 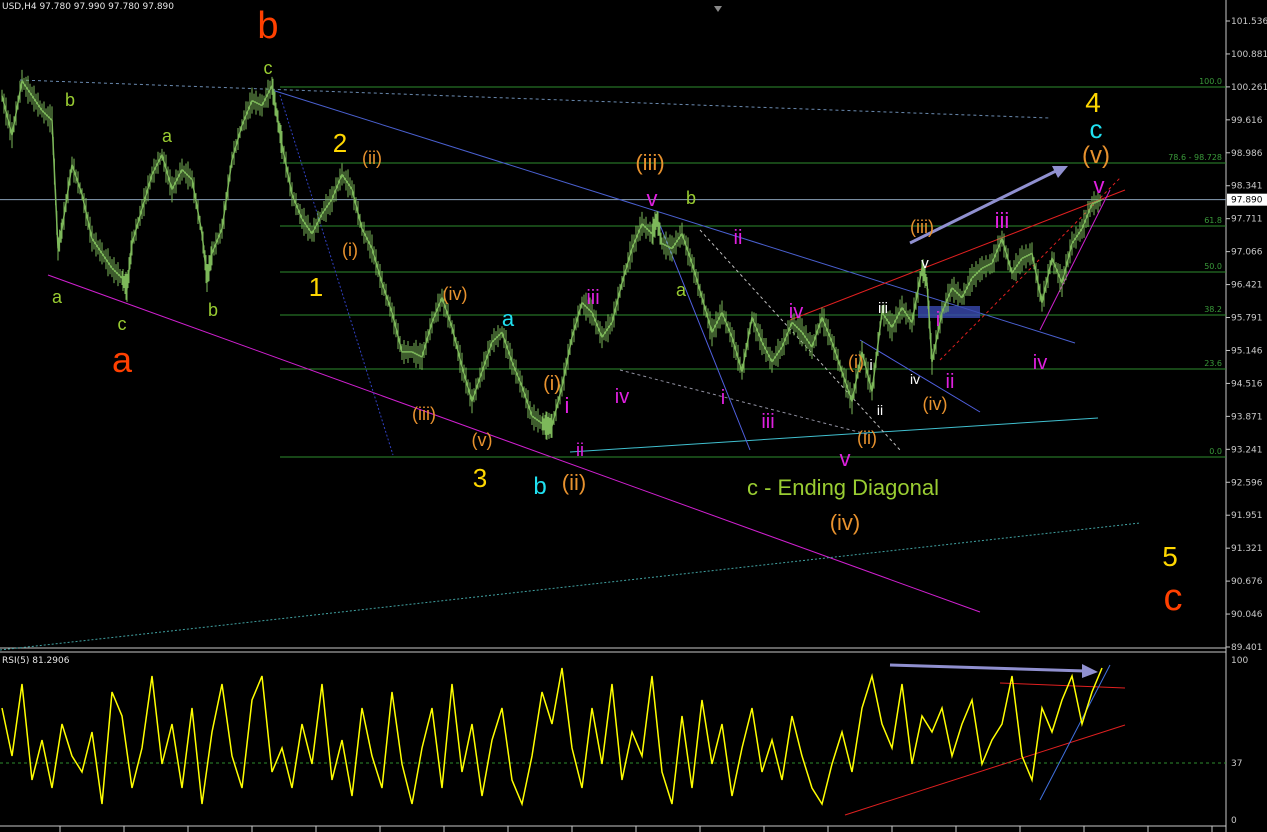 What do you see at coordinates (1247, 615) in the screenshot?
I see `price-axis-label: 90.046` at bounding box center [1247, 615].